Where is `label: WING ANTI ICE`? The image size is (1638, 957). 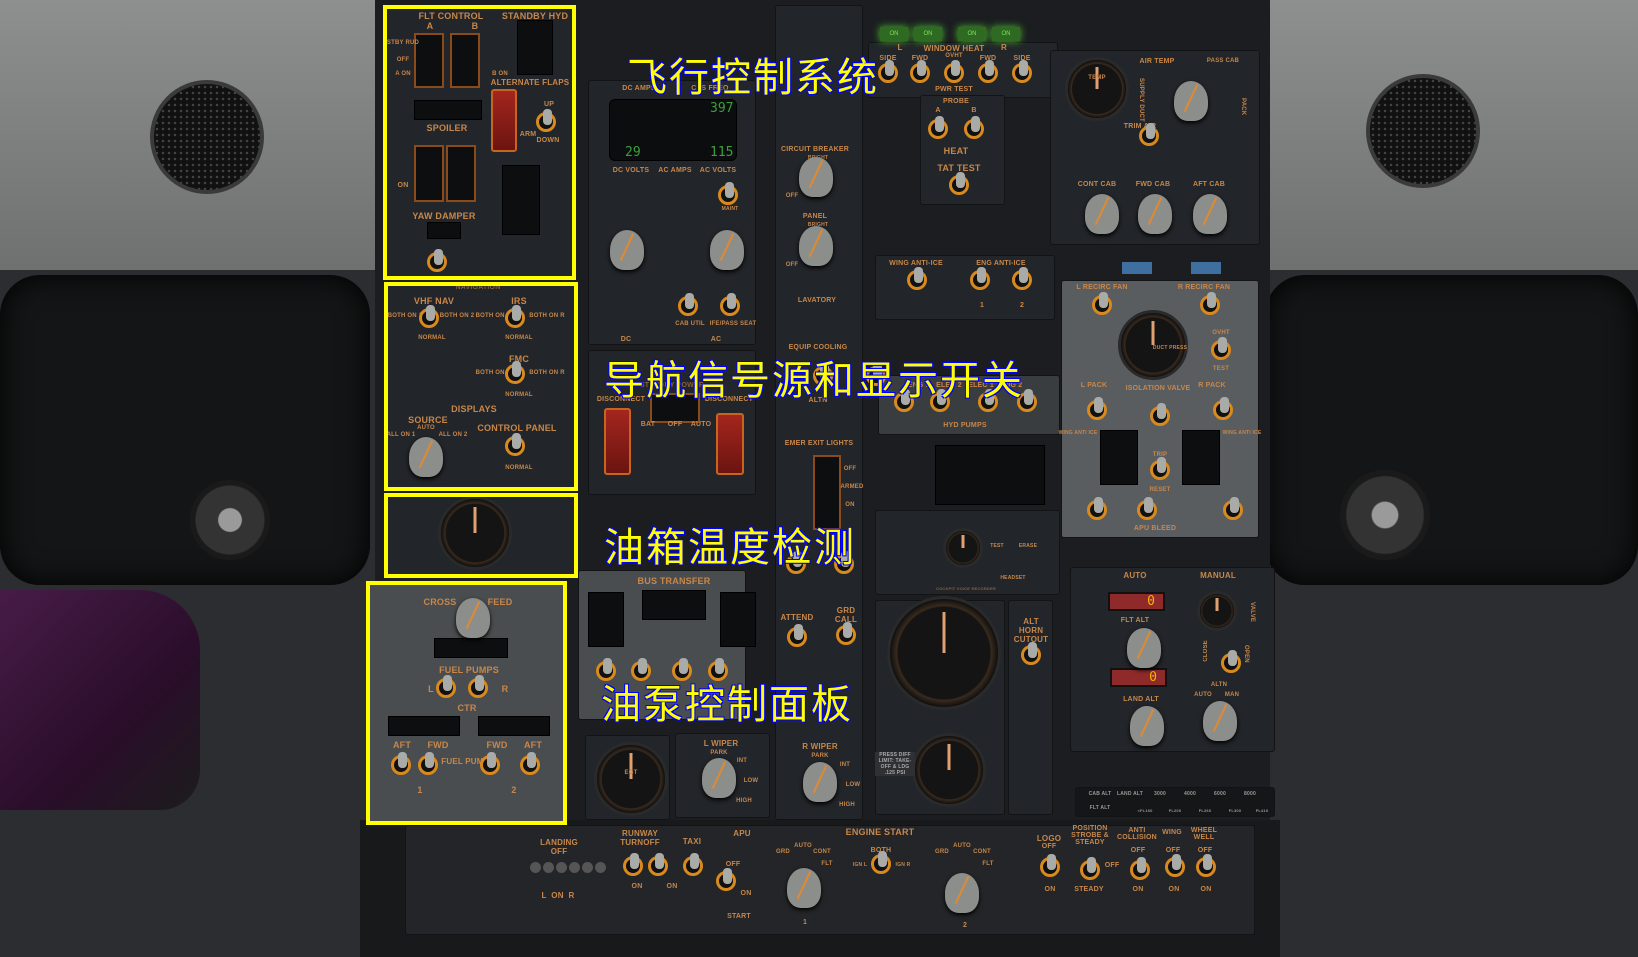
label: WING ANTI ICE is located at coordinates (1078, 433).